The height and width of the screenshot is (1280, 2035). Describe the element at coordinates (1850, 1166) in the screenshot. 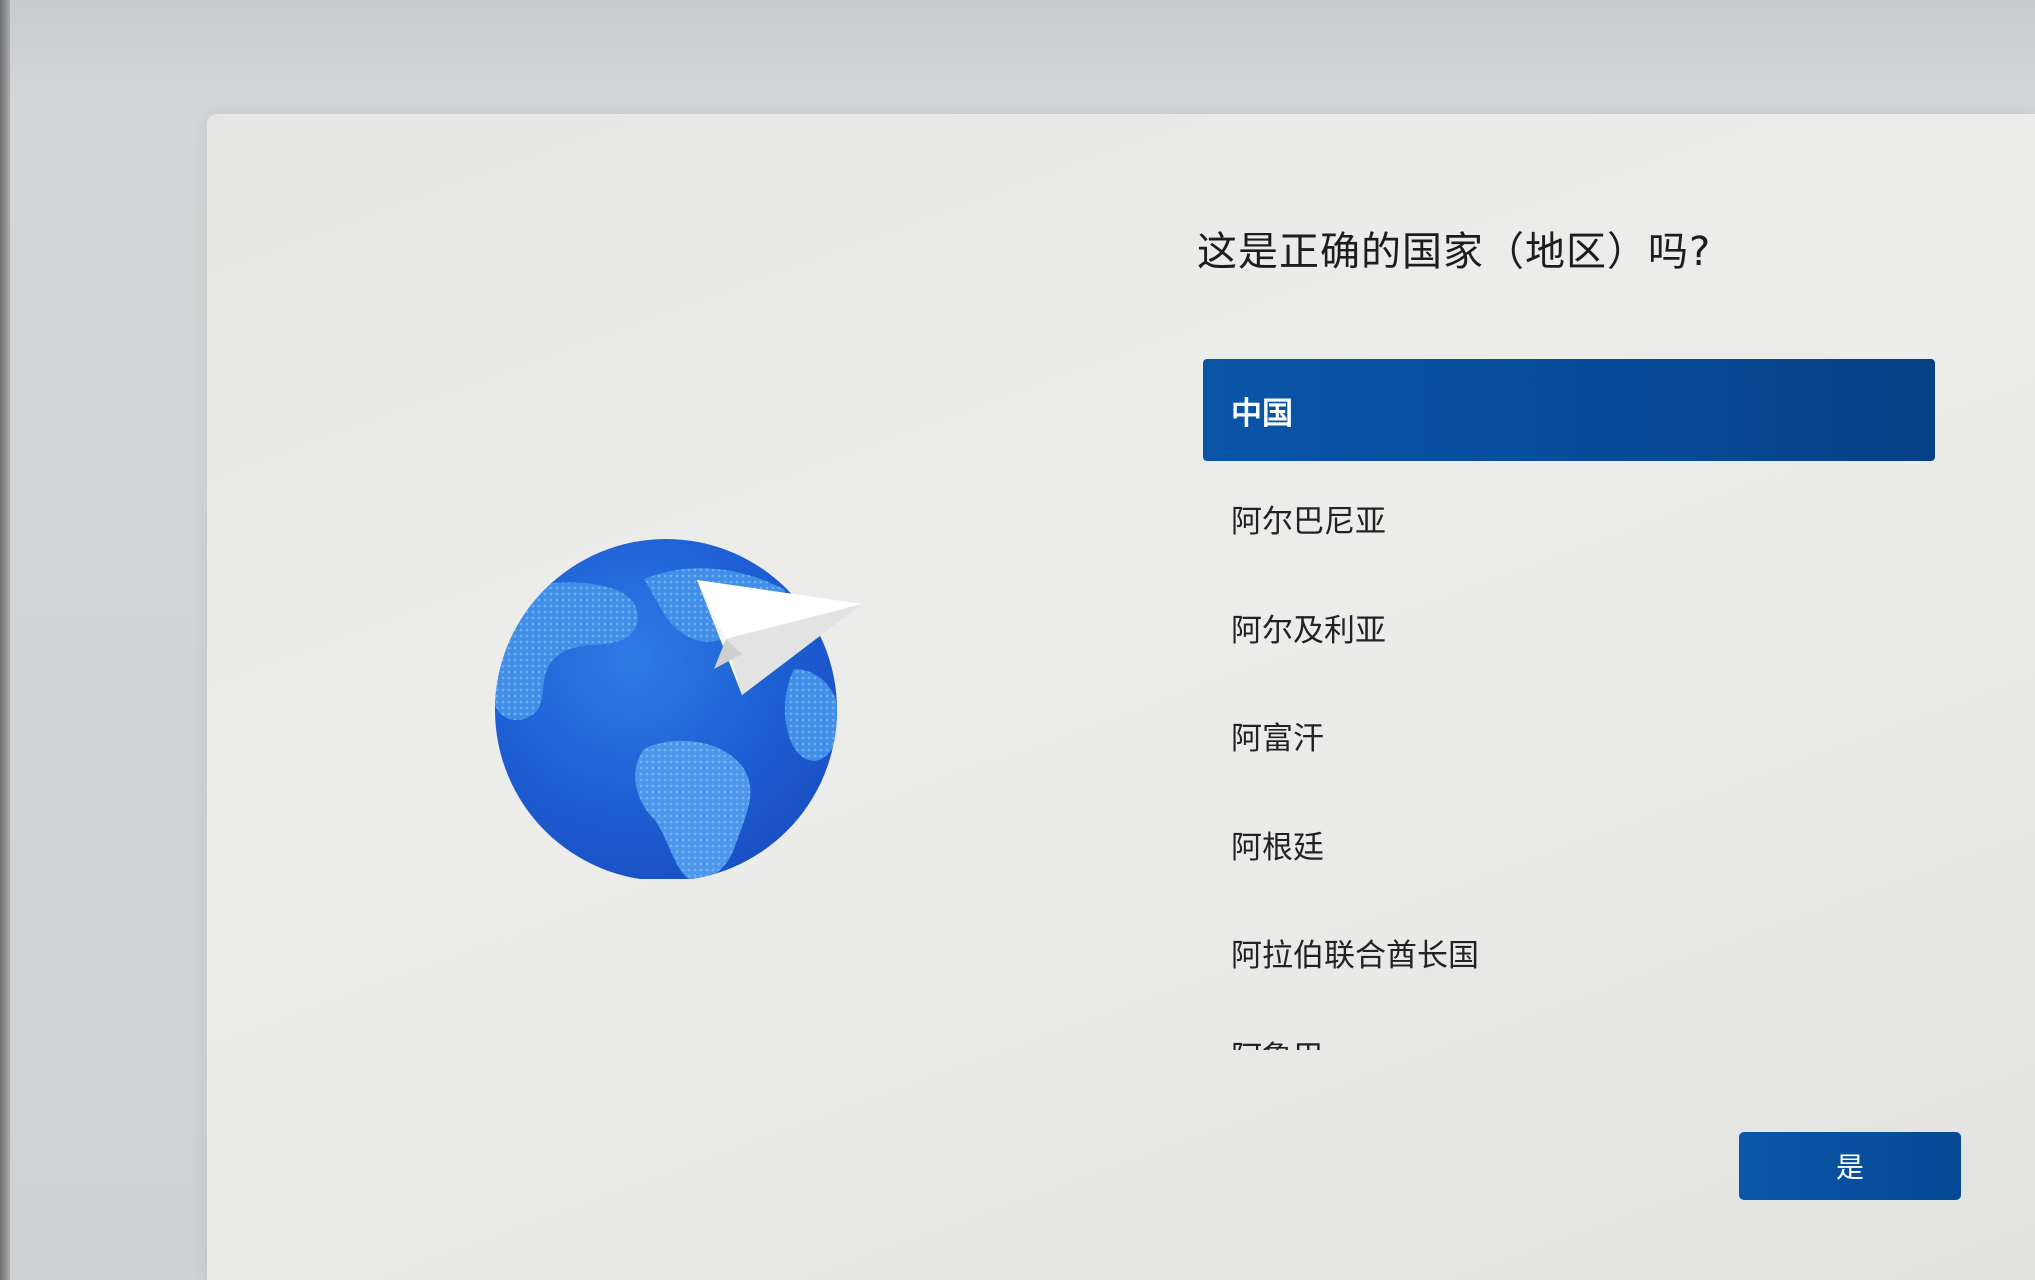

I see `yes-button: 是` at that location.